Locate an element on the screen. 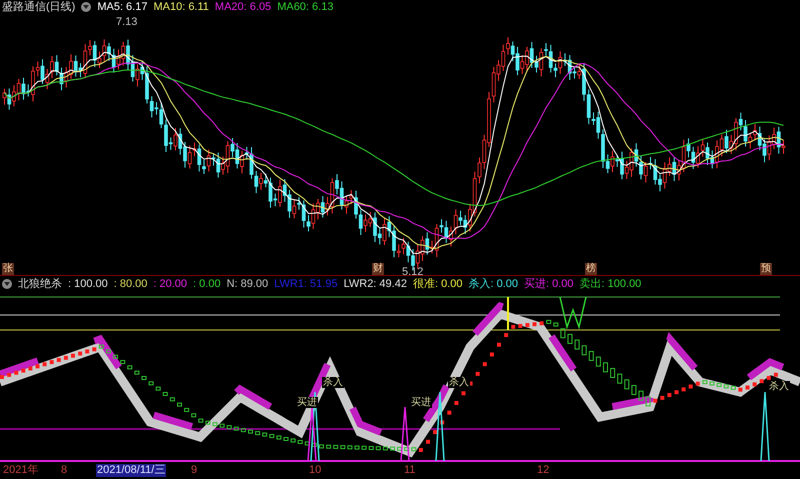 This screenshot has width=800, height=479. moving-average-value: MA60: 6.13 is located at coordinates (305, 7).